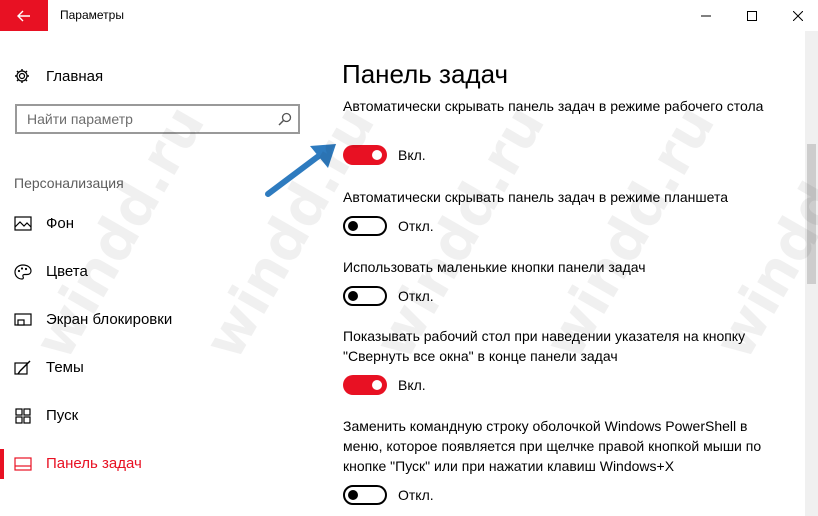 This screenshot has width=818, height=516. Describe the element at coordinates (92, 15) in the screenshot. I see `window-title: Параметры` at that location.